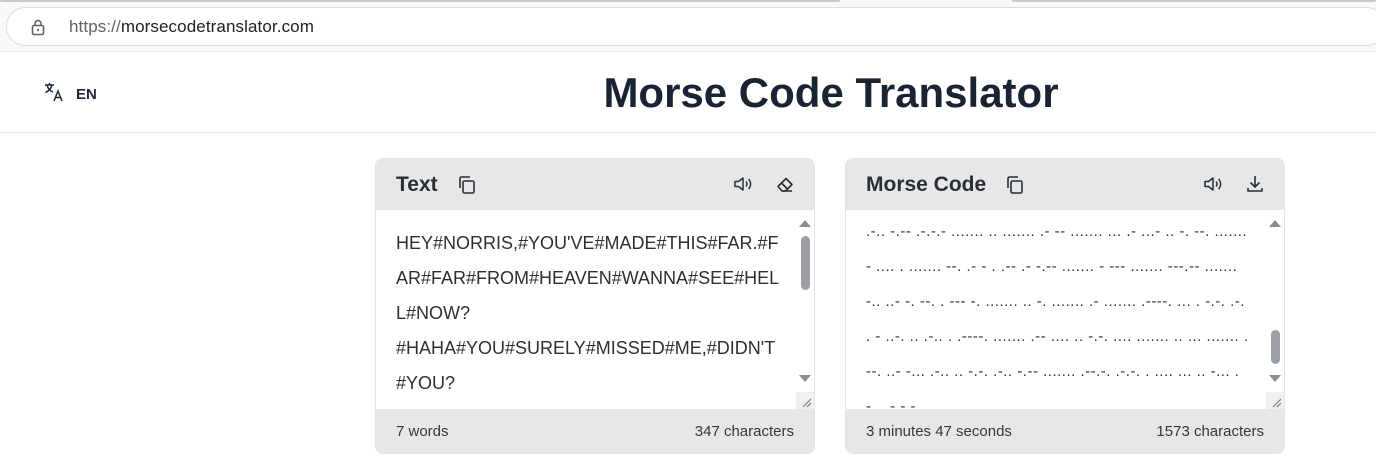  What do you see at coordinates (217, 26) in the screenshot?
I see `url-host: morsecodetranslator.com` at bounding box center [217, 26].